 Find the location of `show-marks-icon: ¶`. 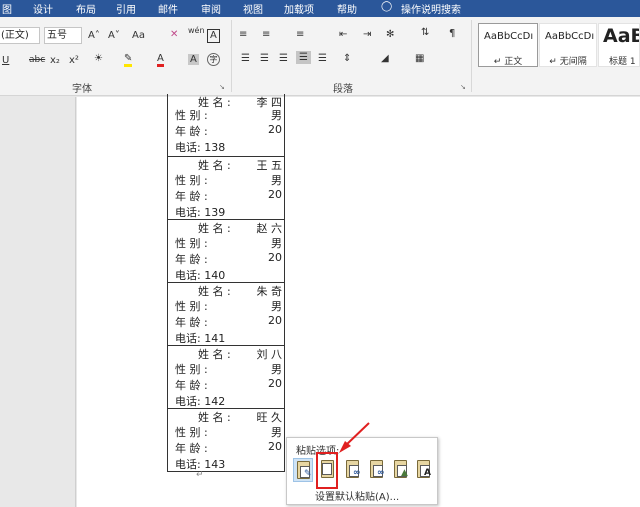

show-marks-icon: ¶ is located at coordinates (452, 33).